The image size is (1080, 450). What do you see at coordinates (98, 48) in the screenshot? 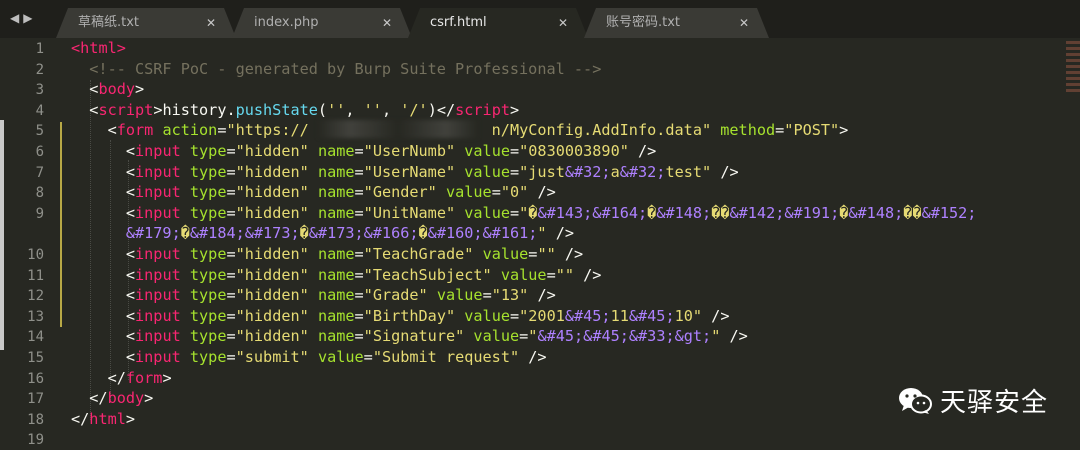
I see `code-line: <html>` at bounding box center [98, 48].